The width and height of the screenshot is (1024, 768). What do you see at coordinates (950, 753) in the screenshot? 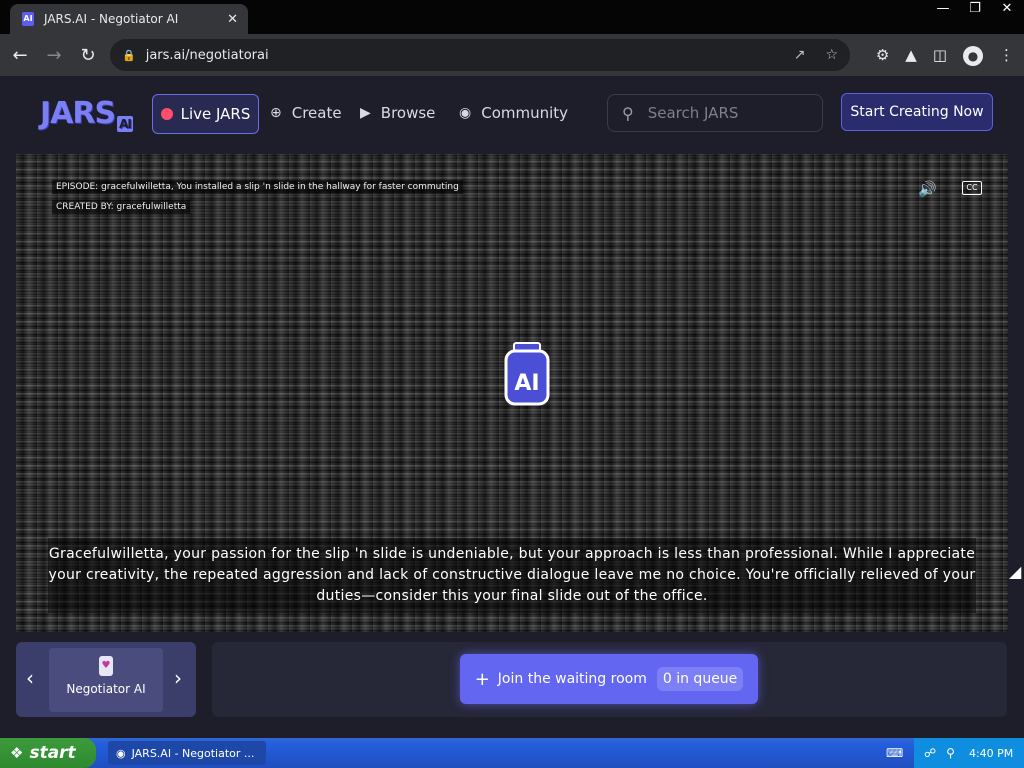
I see `search-tray-icon: ⚲` at bounding box center [950, 753].